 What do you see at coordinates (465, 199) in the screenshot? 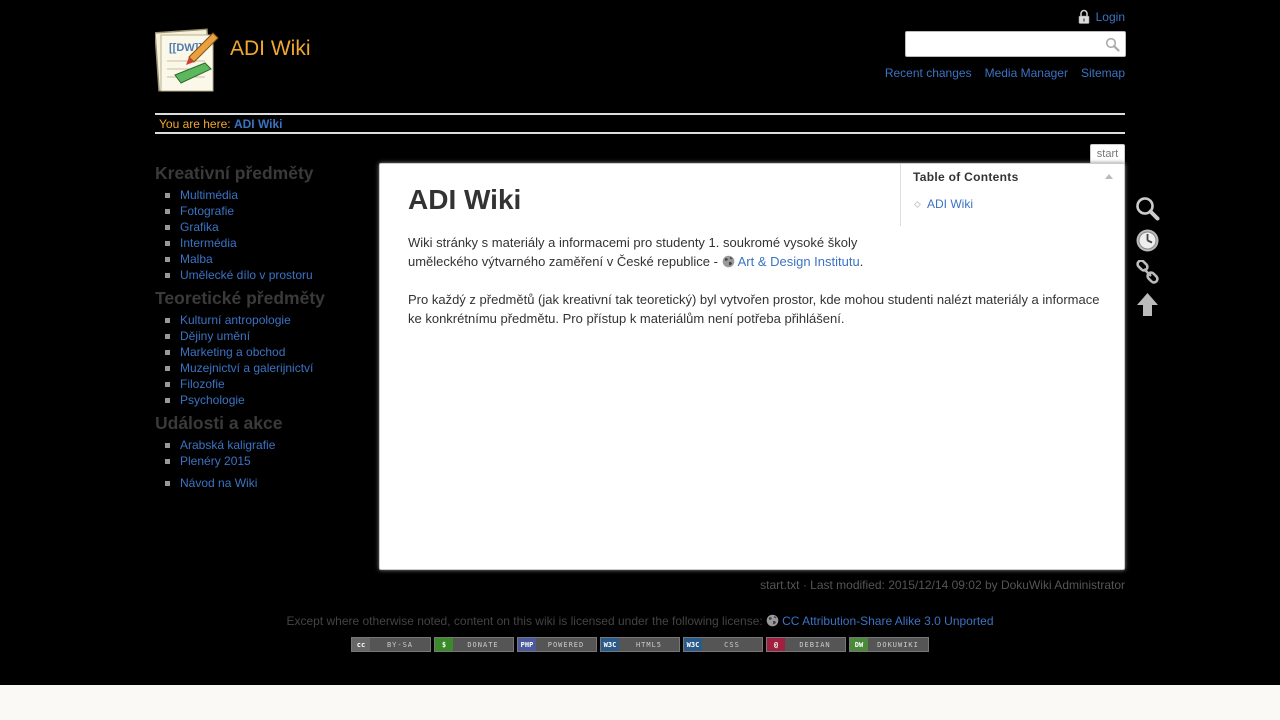
I see `page-title: ADI Wiki` at bounding box center [465, 199].